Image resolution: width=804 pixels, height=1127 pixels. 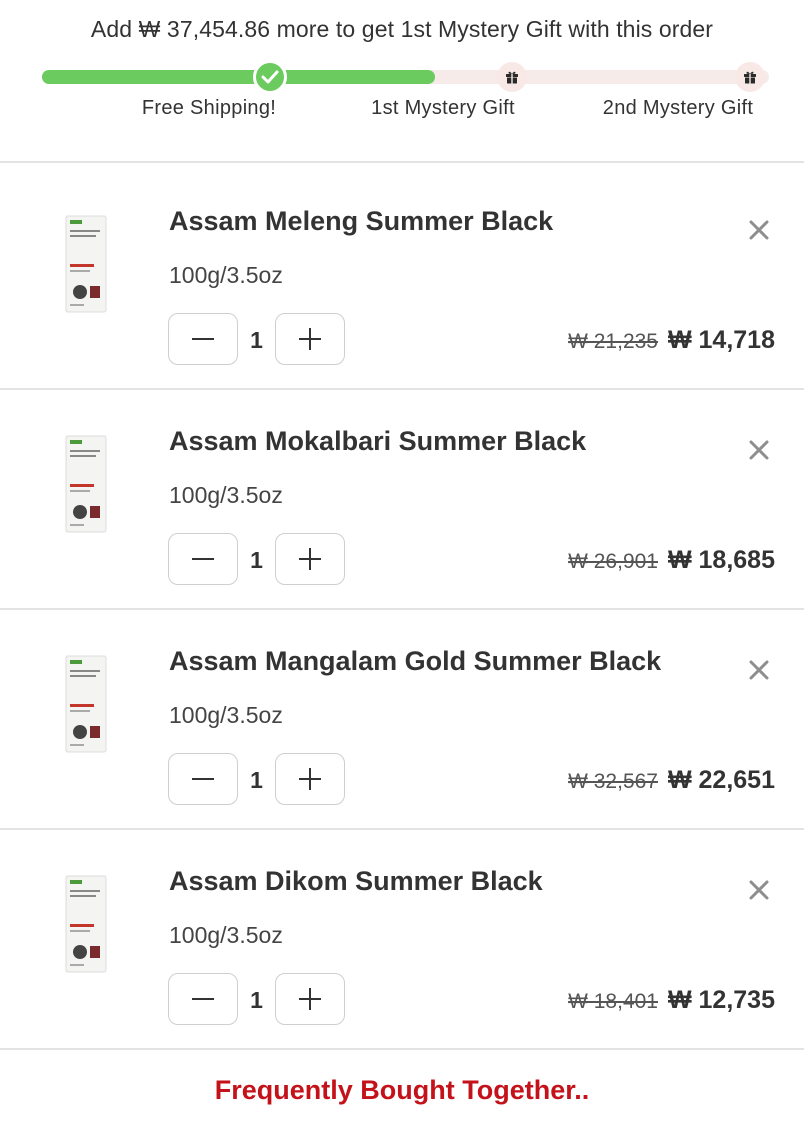 I want to click on product-name: Assam Mangalam Gold Summer Black, so click(x=415, y=661).